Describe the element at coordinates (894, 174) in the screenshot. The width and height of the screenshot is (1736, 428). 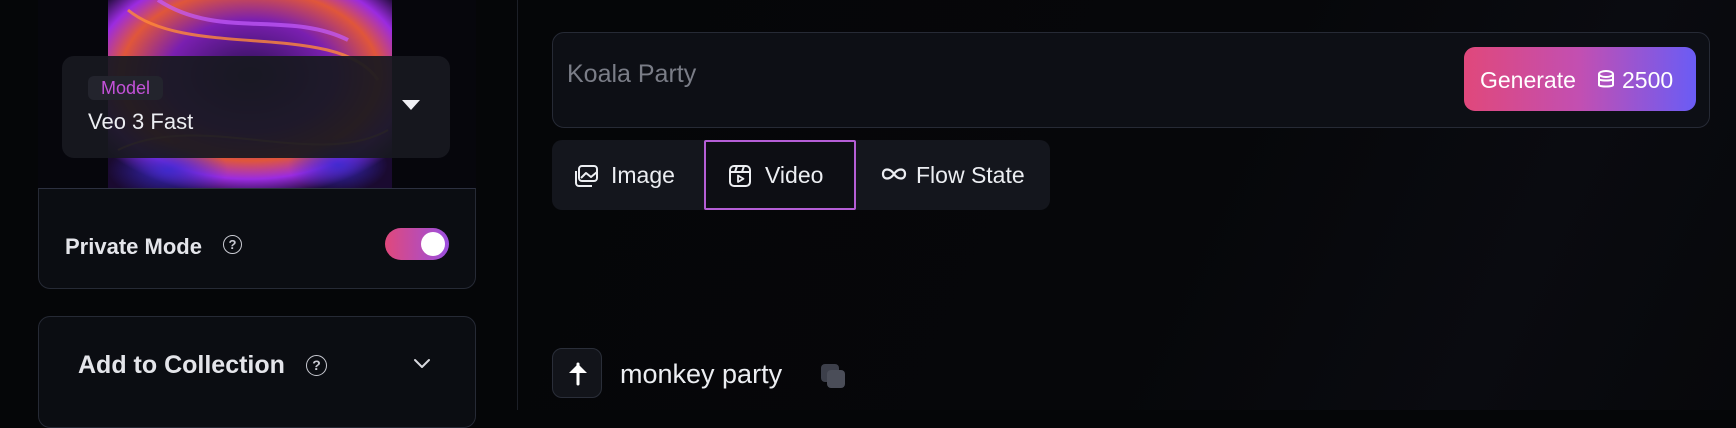
I see `infinity-icon` at that location.